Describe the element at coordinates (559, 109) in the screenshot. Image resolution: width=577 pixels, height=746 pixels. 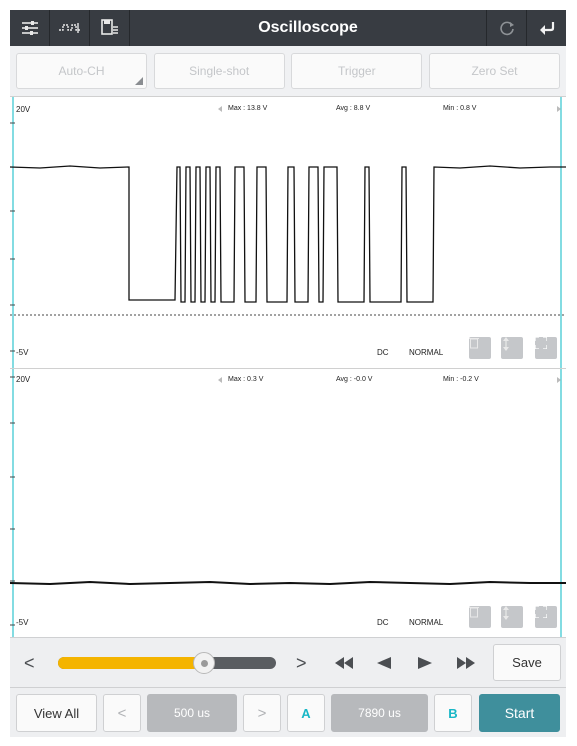
I see `ch1-scroll-right-icon` at that location.